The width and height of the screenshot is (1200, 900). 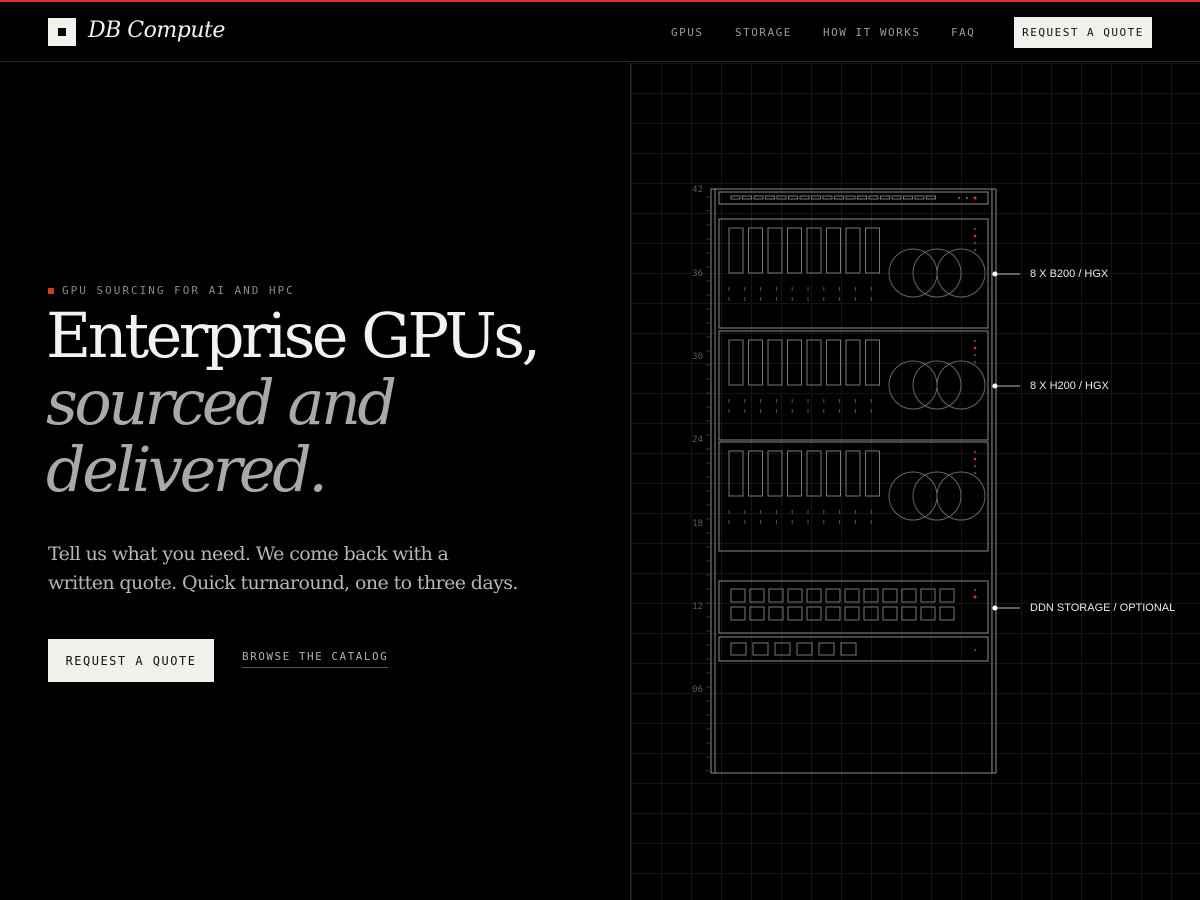 I want to click on rack-unit-label: 30, so click(x=697, y=357).